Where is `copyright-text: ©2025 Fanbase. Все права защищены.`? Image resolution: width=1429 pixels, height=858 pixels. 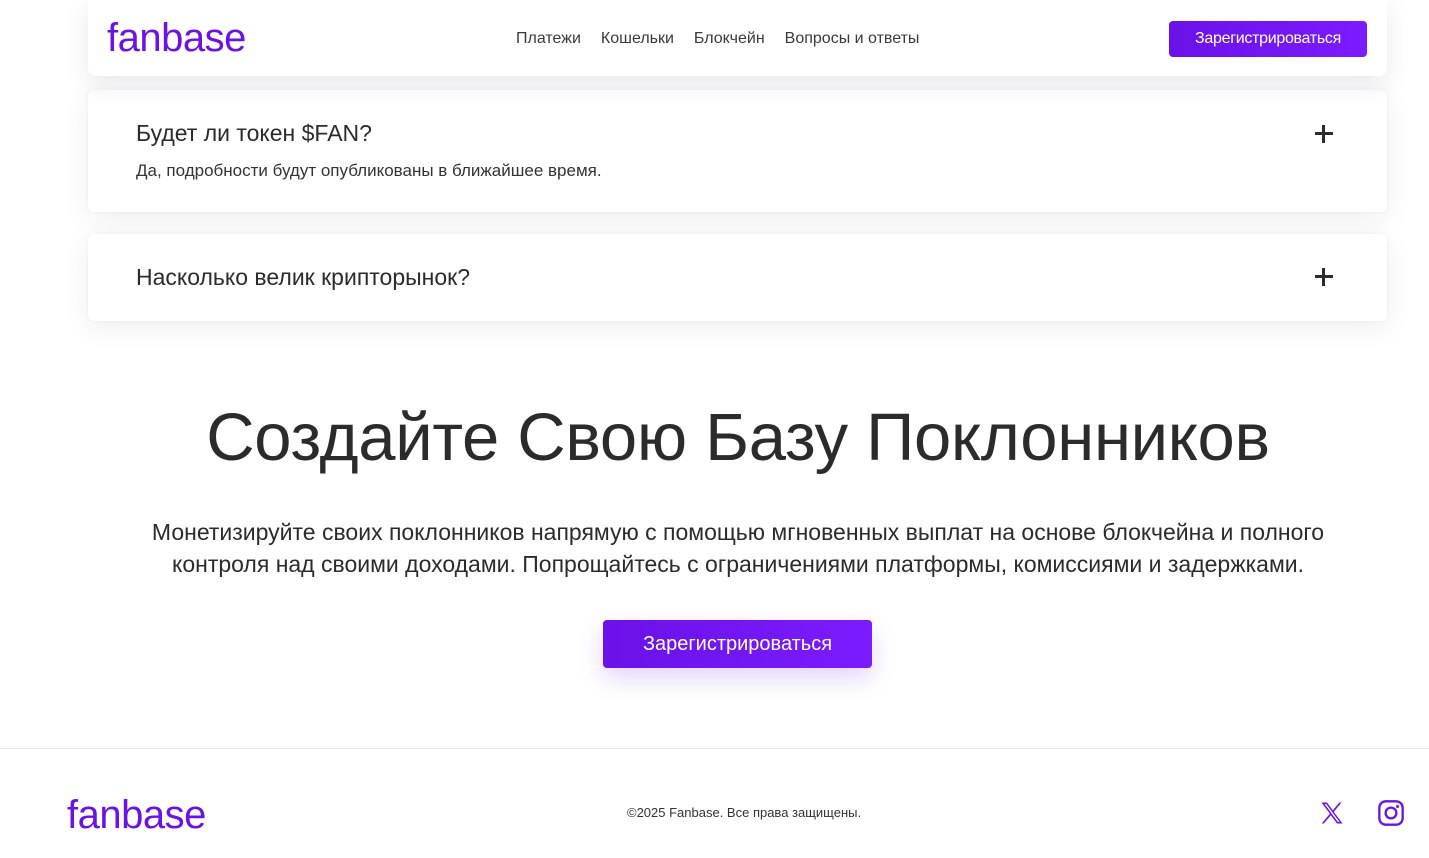
copyright-text: ©2025 Fanbase. Все права защищены. is located at coordinates (744, 812).